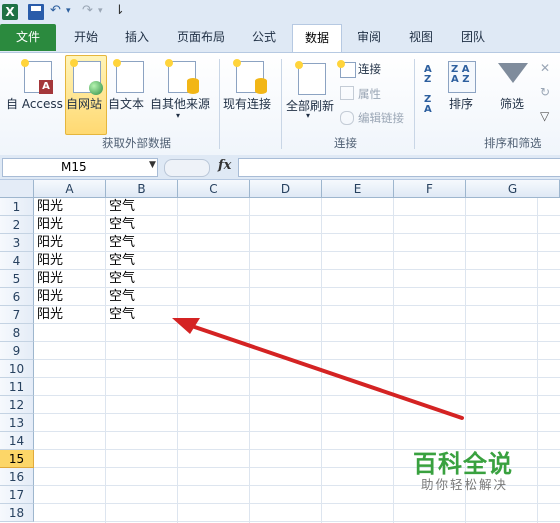 The width and height of the screenshot is (560, 523). I want to click on redo-dropdown-icon: ▾, so click(100, 11).